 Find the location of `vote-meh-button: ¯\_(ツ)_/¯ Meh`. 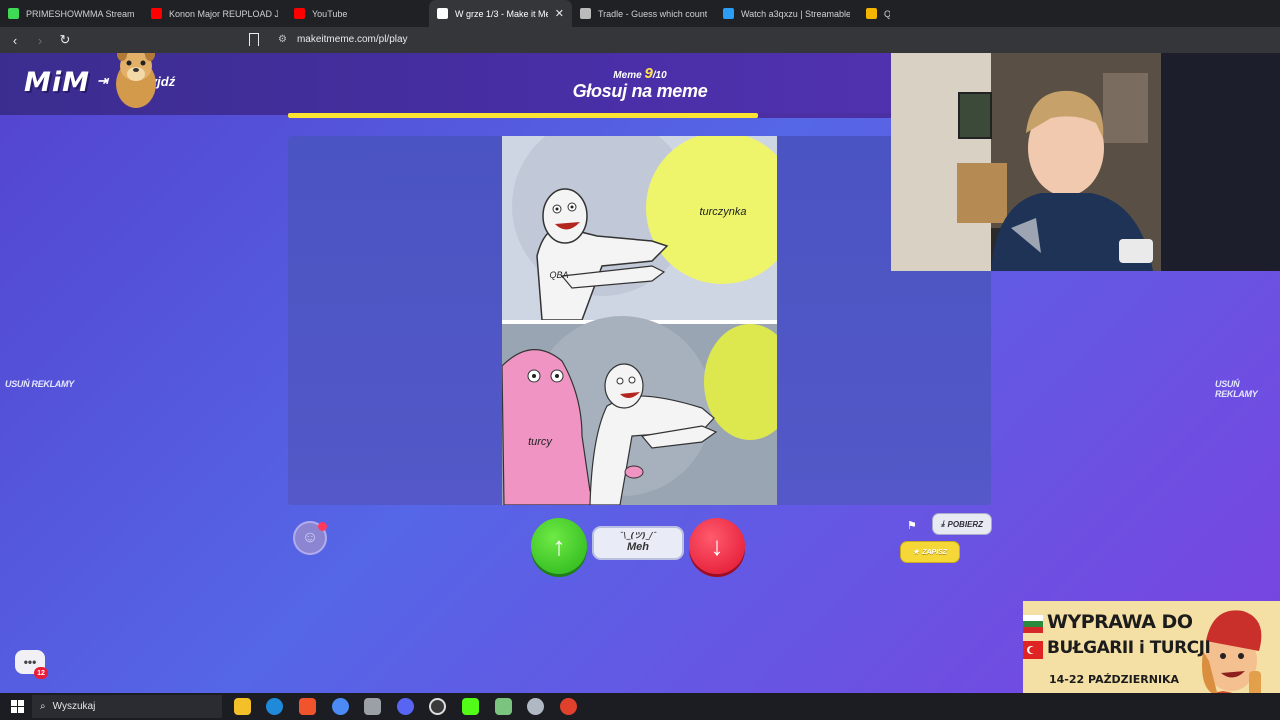

vote-meh-button: ¯\_(ツ)_/¯ Meh is located at coordinates (638, 543).